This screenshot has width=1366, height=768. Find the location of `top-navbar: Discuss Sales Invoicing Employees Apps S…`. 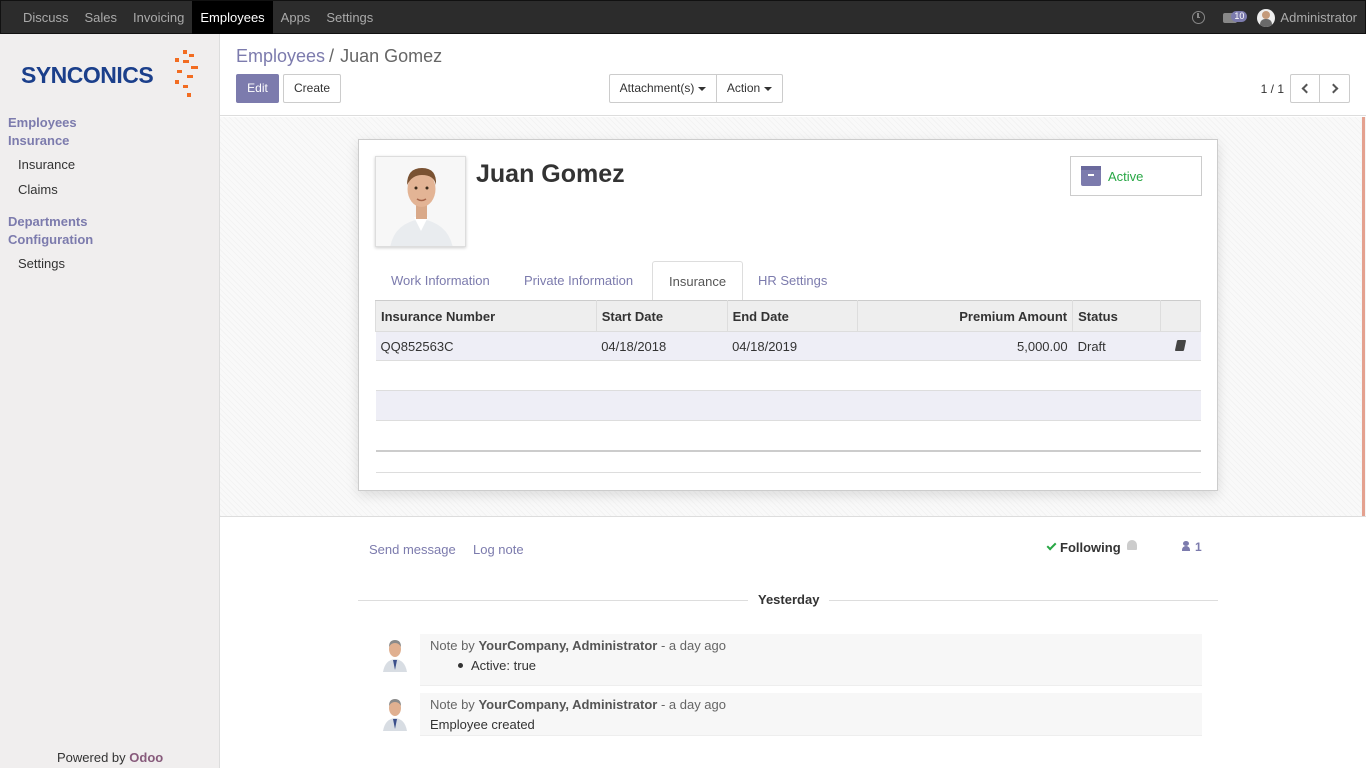

top-navbar: Discuss Sales Invoicing Employees Apps S… is located at coordinates (683, 17).